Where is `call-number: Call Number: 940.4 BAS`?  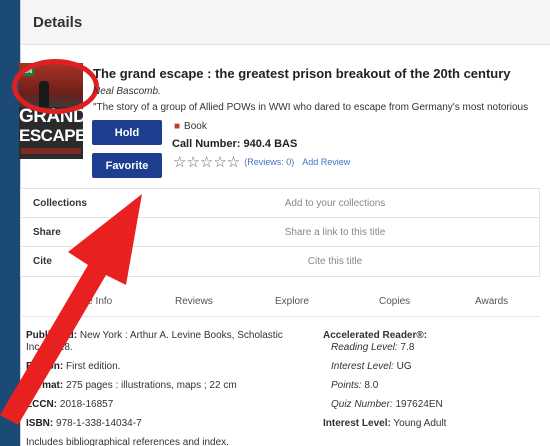 call-number: Call Number: 940.4 BAS is located at coordinates (235, 144).